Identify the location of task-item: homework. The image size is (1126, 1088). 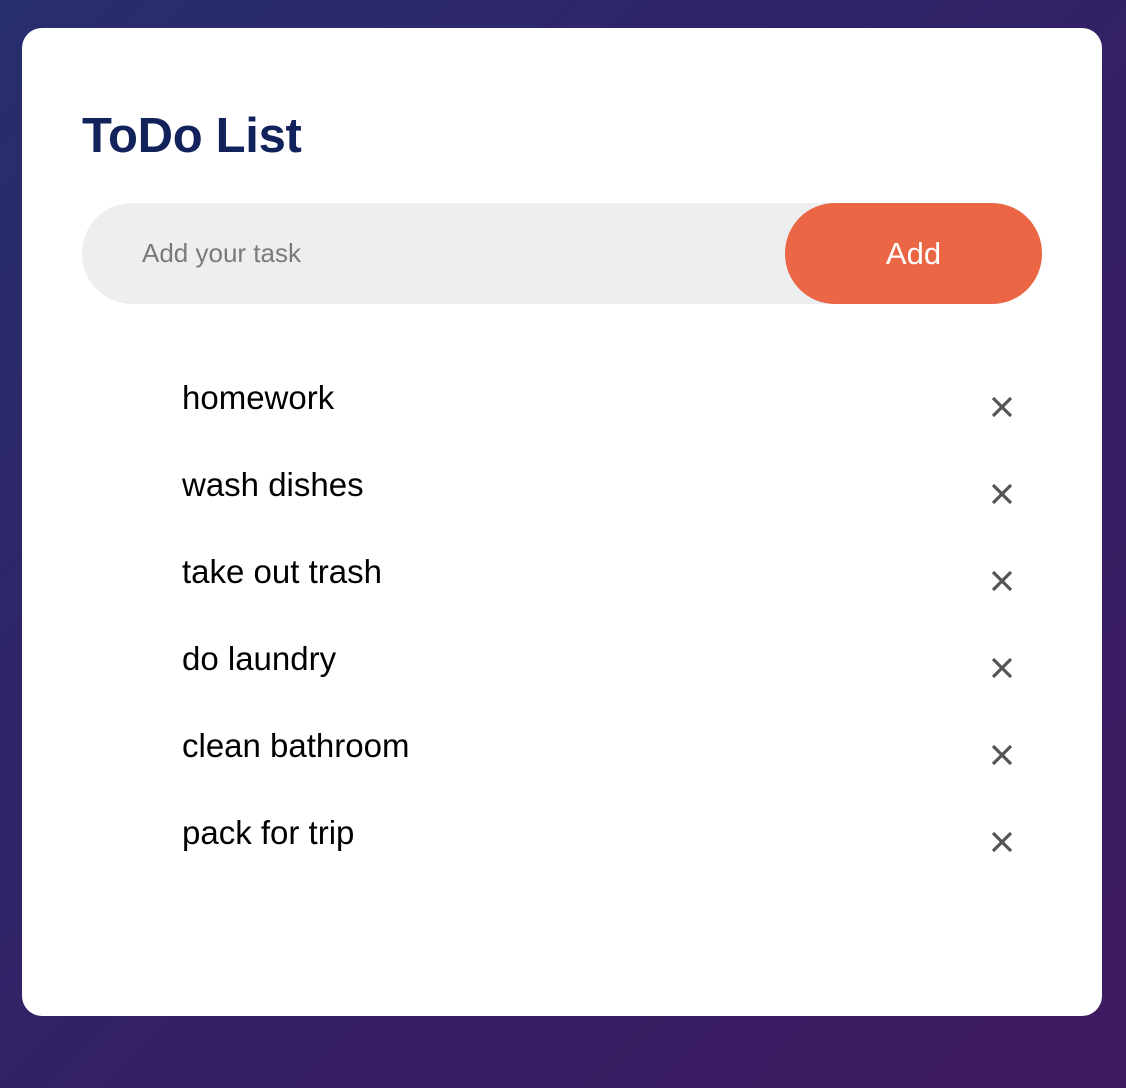
(607, 416).